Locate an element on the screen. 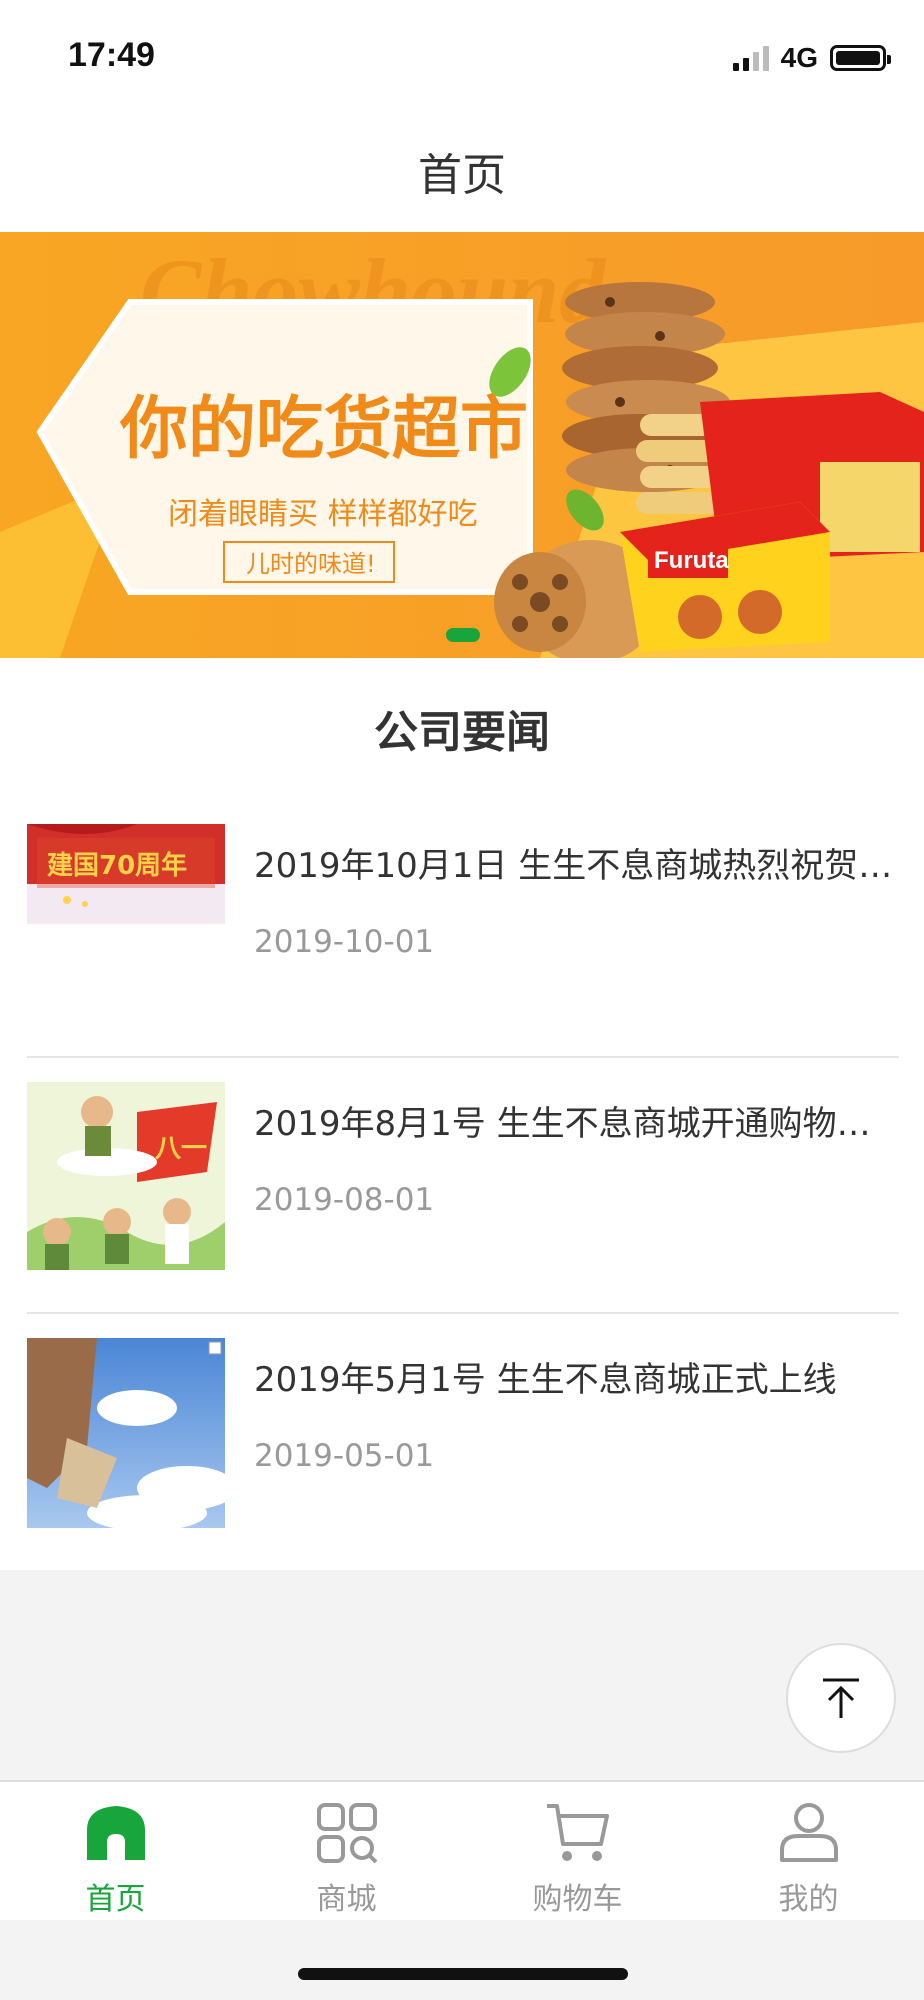  news-date: 2019-10-01 is located at coordinates (344, 942).